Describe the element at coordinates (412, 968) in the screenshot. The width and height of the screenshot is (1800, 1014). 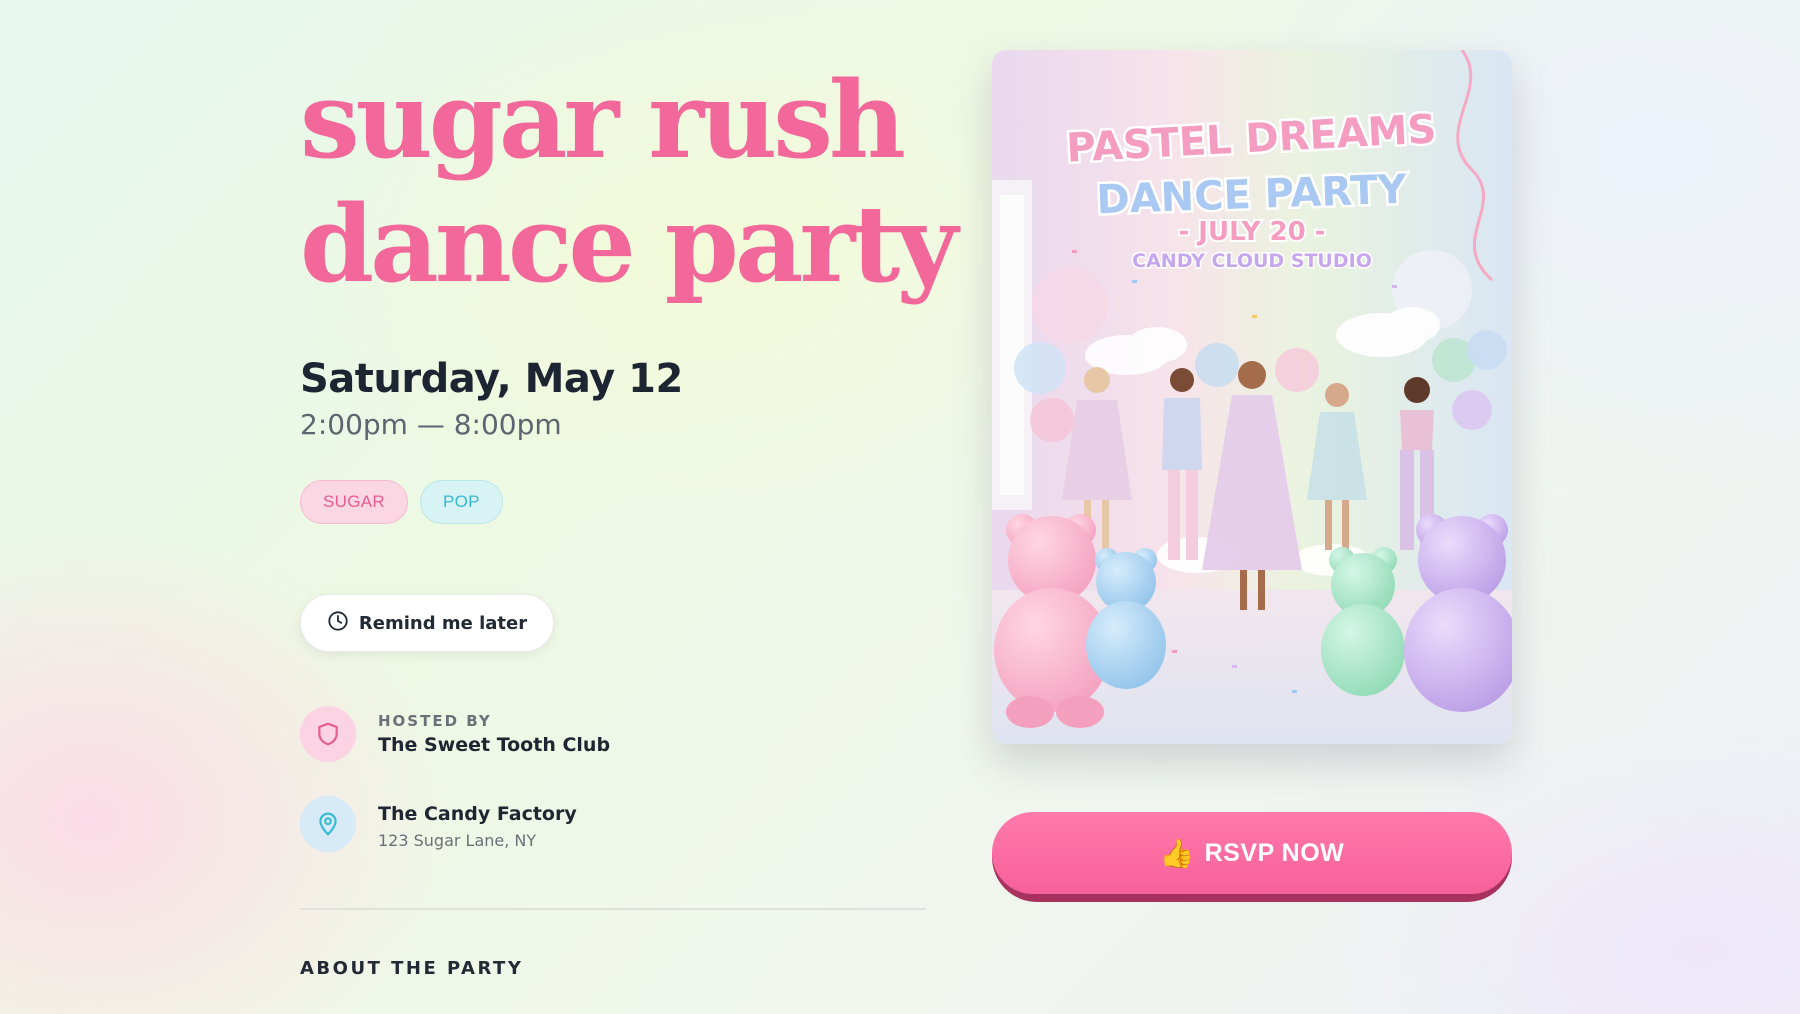
I see `about-heading: ABOUT THE PARTY` at that location.